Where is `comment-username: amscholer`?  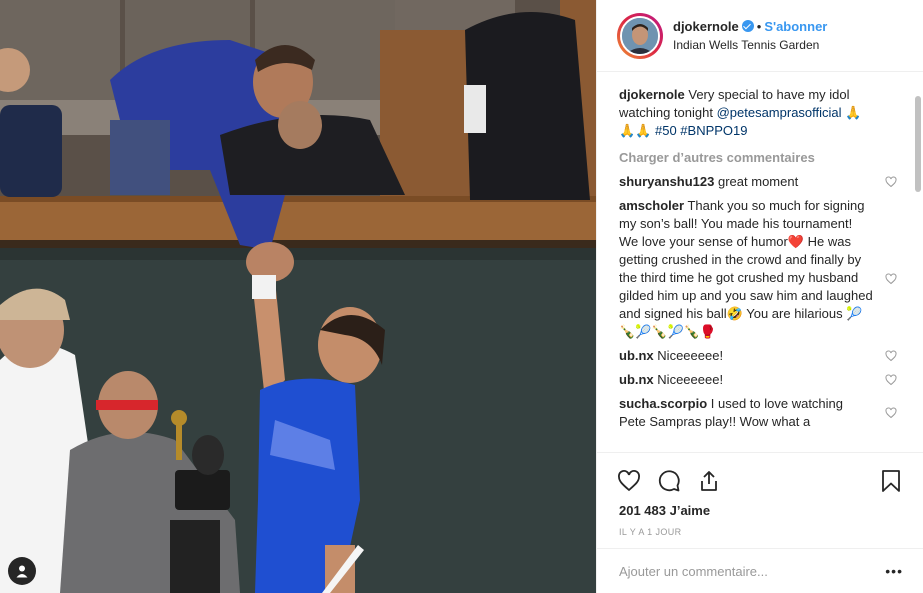 comment-username: amscholer is located at coordinates (651, 205).